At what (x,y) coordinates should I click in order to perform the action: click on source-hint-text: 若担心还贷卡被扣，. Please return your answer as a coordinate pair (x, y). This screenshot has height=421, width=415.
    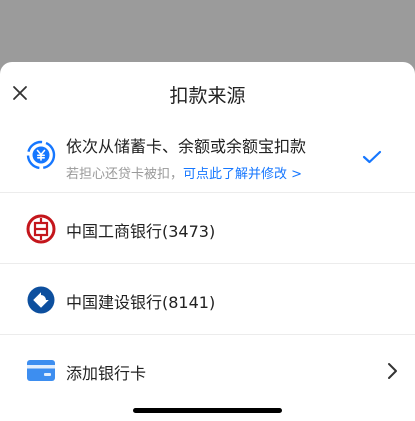
    Looking at the image, I should click on (125, 174).